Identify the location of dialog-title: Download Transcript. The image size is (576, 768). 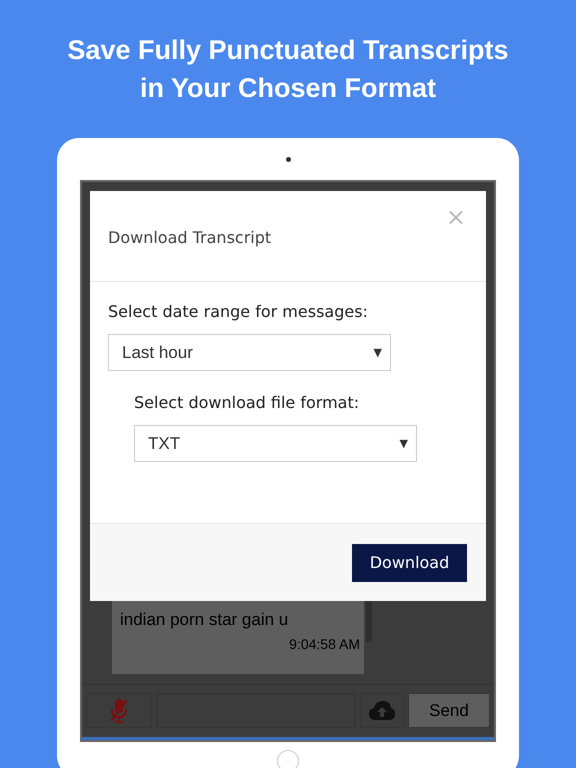
(190, 237).